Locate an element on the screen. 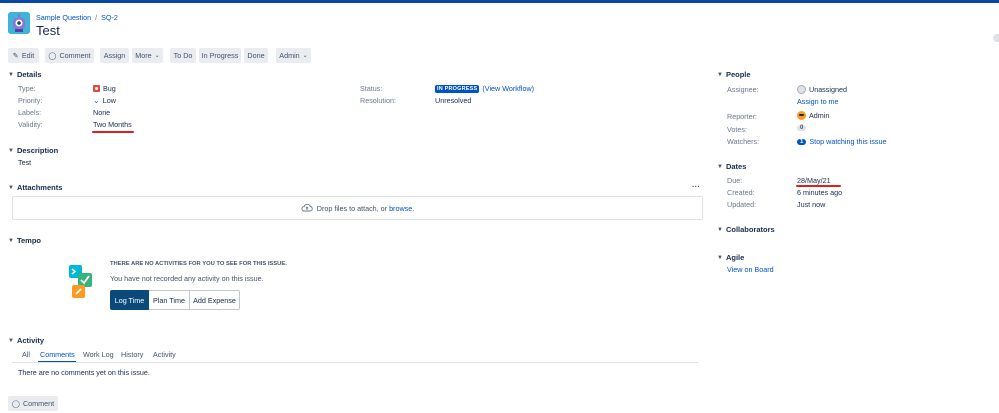 This screenshot has width=999, height=413. status-lozenge: IN PROGRESS is located at coordinates (457, 88).